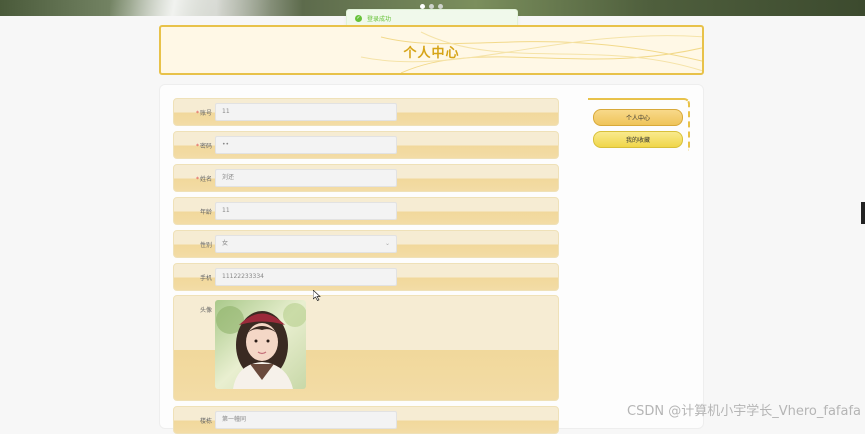 The width and height of the screenshot is (865, 434). I want to click on side-nav: 个人中心 我的收藏, so click(639, 124).